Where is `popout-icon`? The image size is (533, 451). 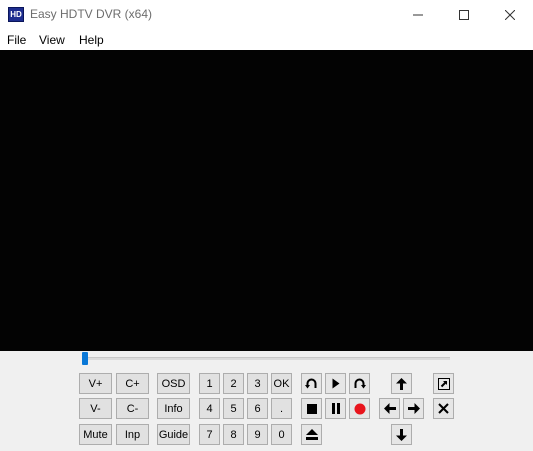 popout-icon is located at coordinates (443, 383).